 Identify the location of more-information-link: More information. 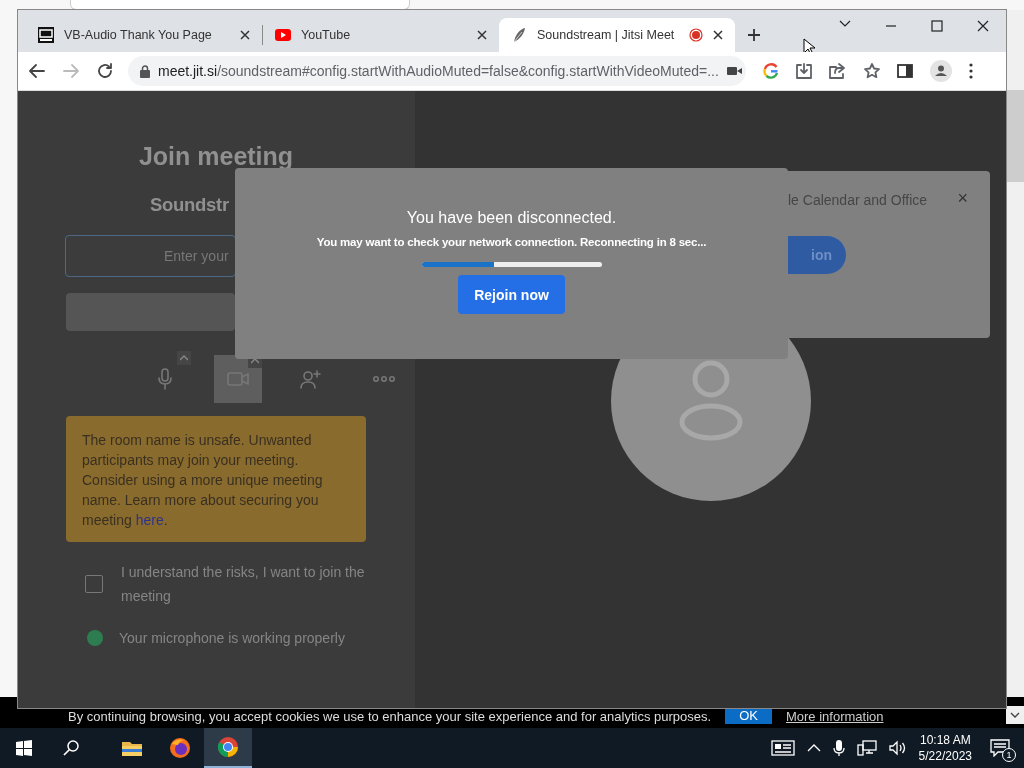
(834, 716).